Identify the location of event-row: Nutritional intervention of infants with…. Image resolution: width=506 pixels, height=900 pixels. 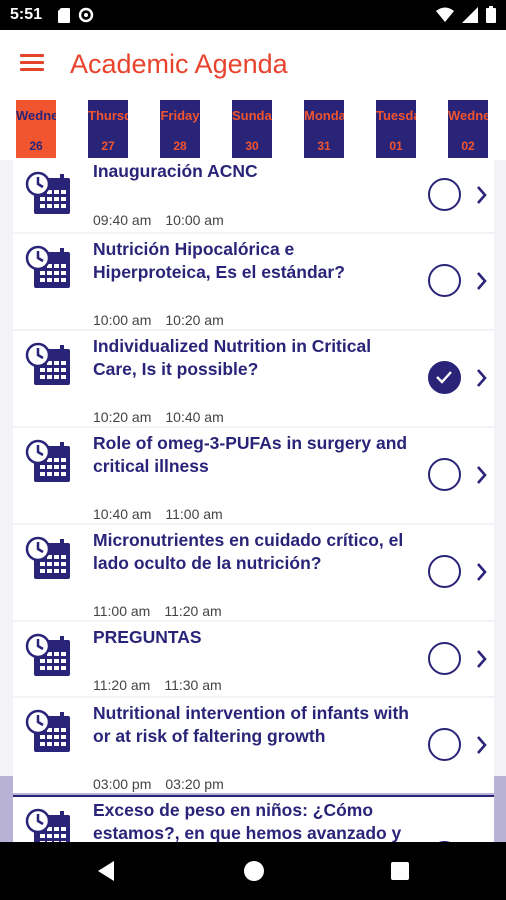
(253, 745).